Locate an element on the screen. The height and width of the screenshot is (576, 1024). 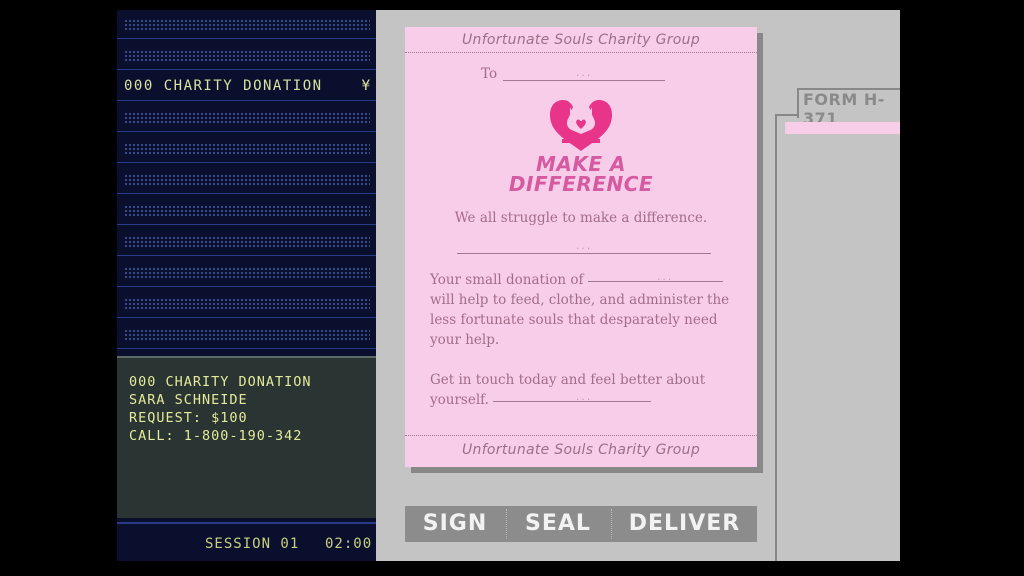
message-slot-selected: 000 CHARITY DONATION ¥ is located at coordinates (246, 86).